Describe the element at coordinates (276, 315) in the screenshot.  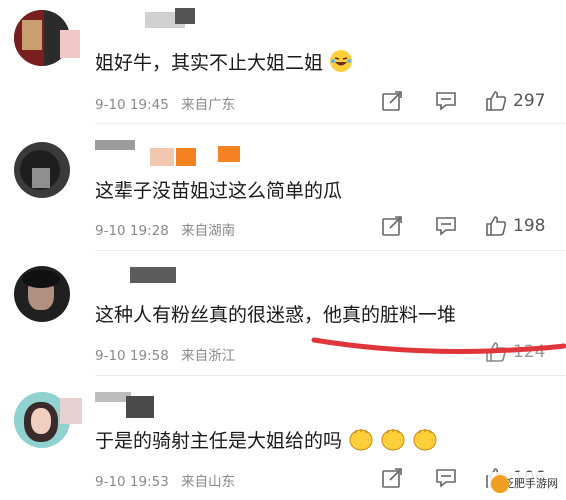
I see `comment-text: 这种人有粉丝真的很迷惑，他真的脏料一堆` at that location.